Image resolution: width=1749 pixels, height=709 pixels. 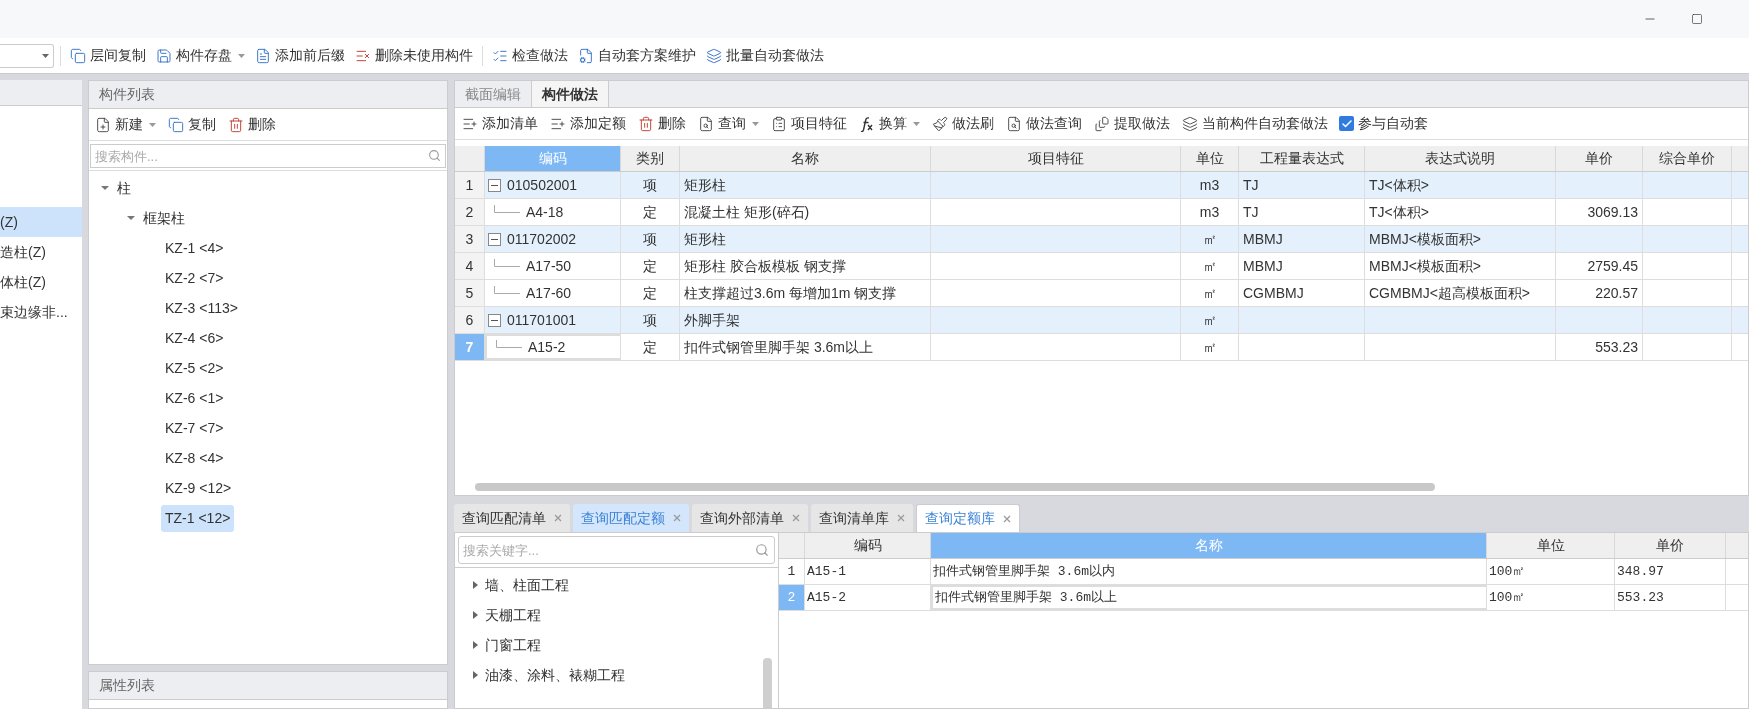 What do you see at coordinates (750, 518) in the screenshot?
I see `tab: 查询外部清单` at bounding box center [750, 518].